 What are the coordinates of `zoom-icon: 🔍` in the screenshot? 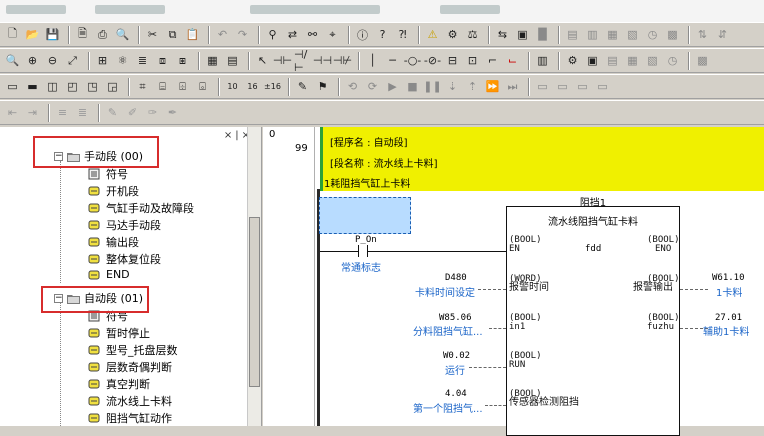 It's located at (12, 60).